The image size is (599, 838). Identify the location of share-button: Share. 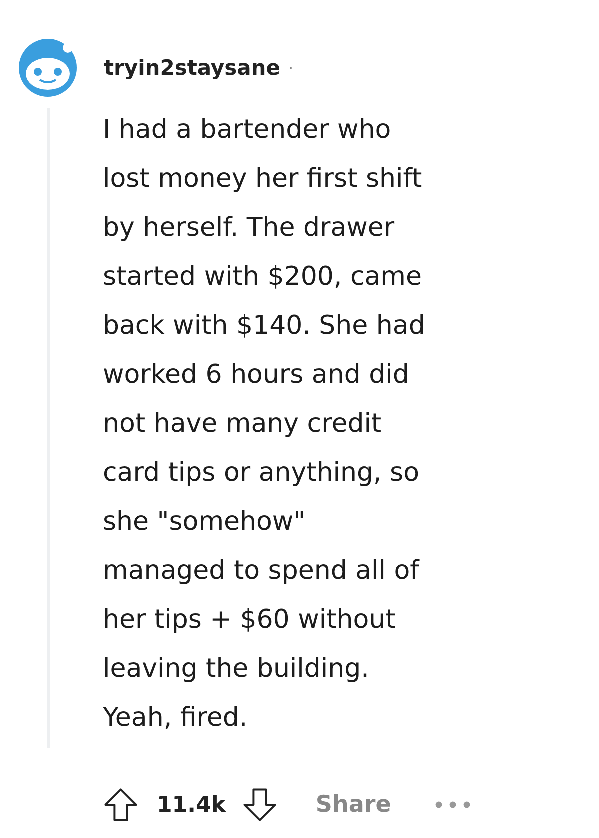
(354, 805).